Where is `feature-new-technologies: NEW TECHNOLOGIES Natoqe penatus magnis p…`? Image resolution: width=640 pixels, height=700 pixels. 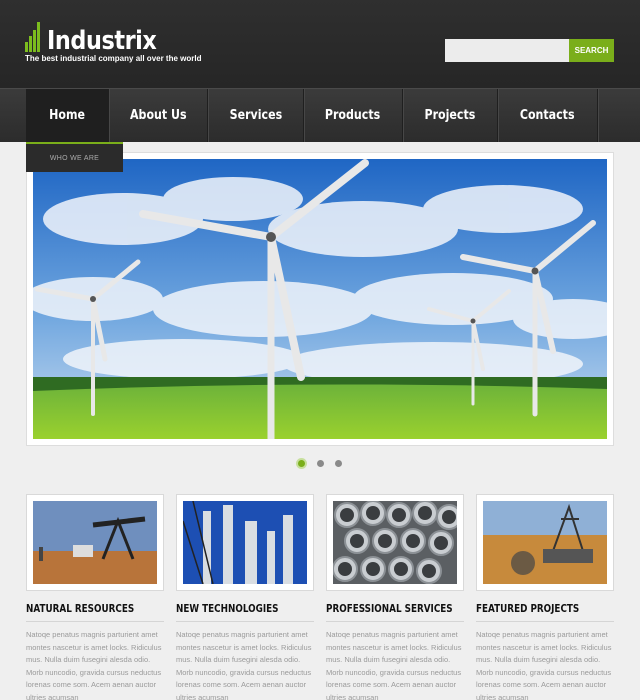 feature-new-technologies: NEW TECHNOLOGIES Natoqe penatus magnis p… is located at coordinates (245, 597).